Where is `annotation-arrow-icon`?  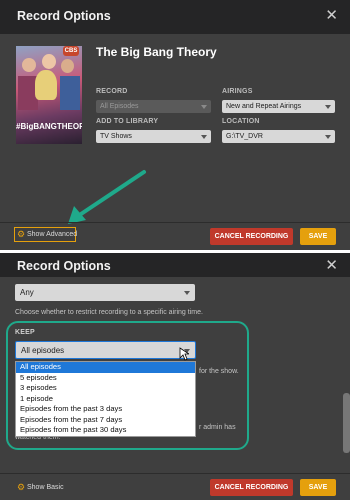
annotation-arrow-icon is located at coordinates (107, 197).